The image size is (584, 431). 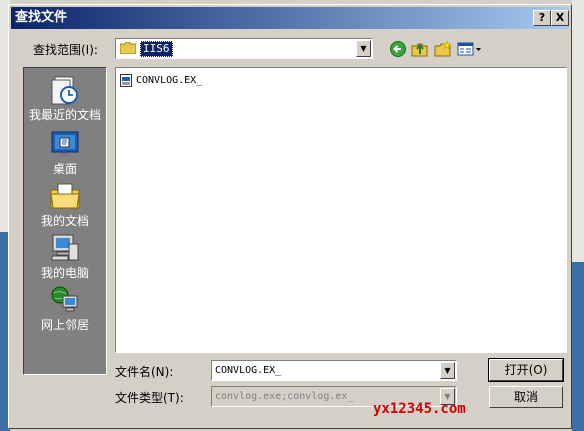 I want to click on place-network-places: 网上邻居, so click(x=65, y=306).